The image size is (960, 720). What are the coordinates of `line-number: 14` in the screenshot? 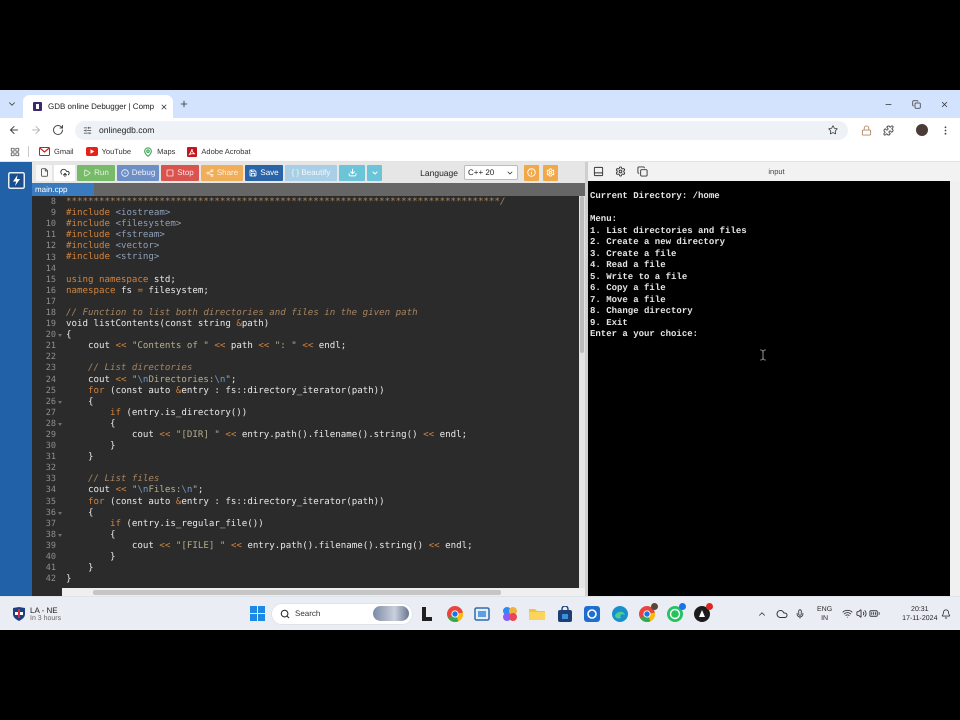 It's located at (51, 269).